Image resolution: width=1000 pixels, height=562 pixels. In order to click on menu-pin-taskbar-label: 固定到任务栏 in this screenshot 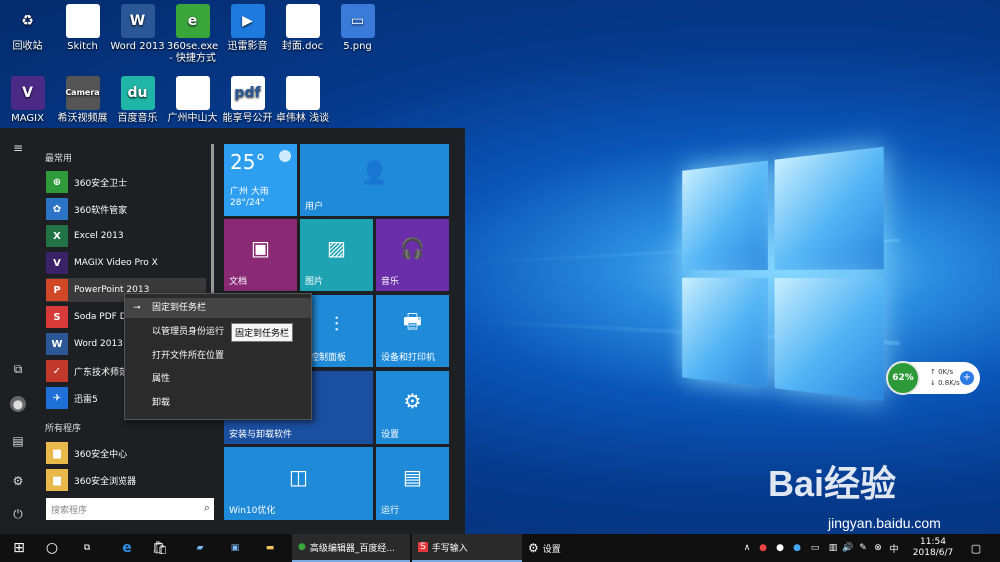, I will do `click(179, 308)`.